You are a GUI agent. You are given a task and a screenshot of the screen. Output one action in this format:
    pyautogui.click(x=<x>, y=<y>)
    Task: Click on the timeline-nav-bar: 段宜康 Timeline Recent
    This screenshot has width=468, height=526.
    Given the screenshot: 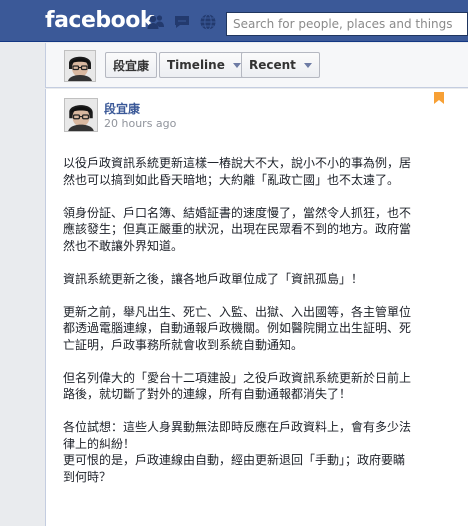 What is the action you would take?
    pyautogui.click(x=256, y=65)
    